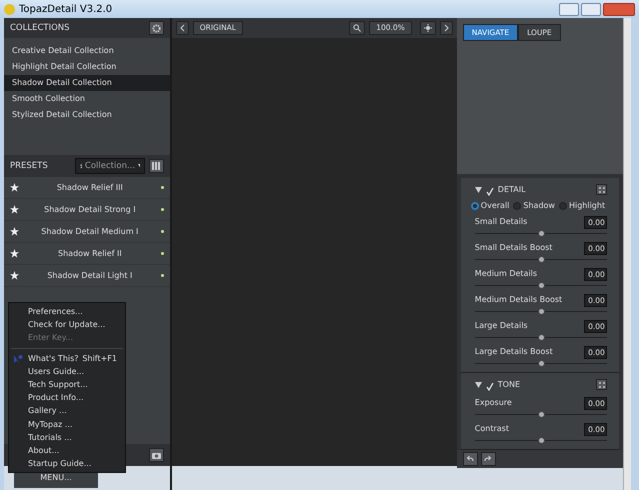 Image resolution: width=639 pixels, height=490 pixels. What do you see at coordinates (87, 276) in the screenshot?
I see `preset-row: Shadow Detail Light I` at bounding box center [87, 276].